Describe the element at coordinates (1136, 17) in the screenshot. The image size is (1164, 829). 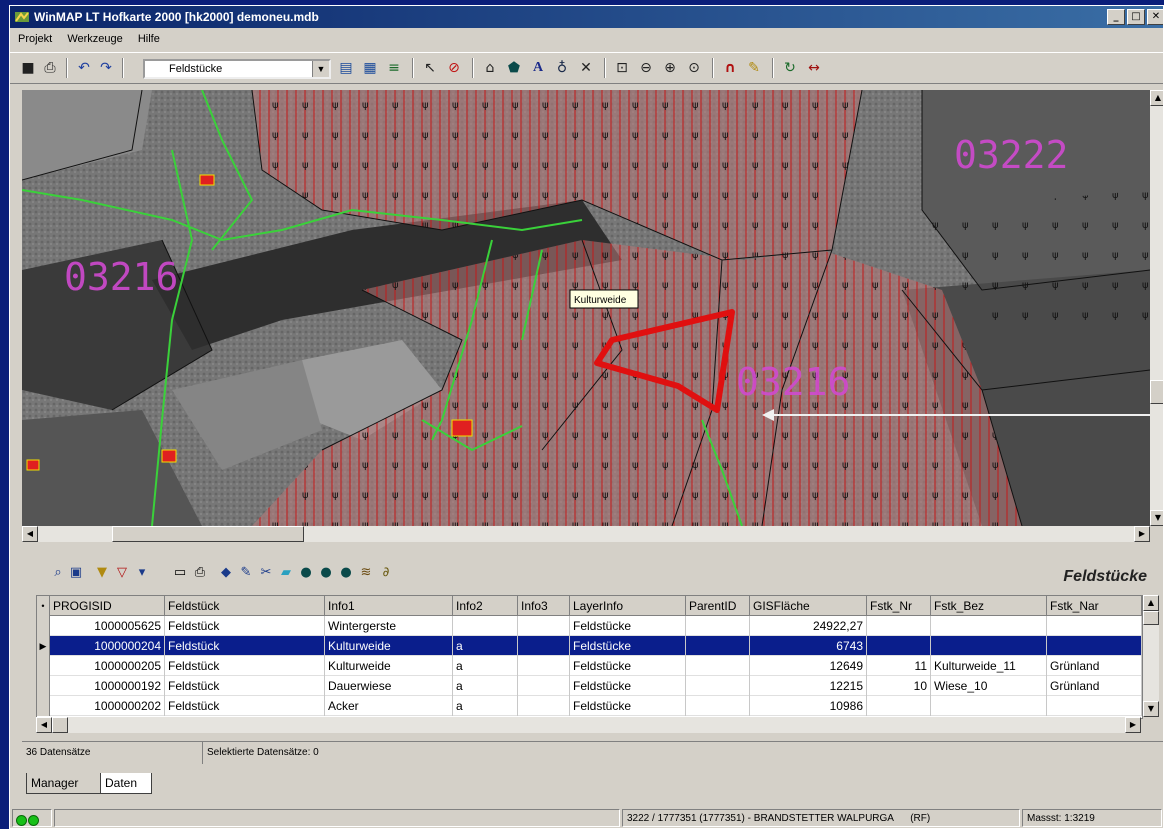
I see `maximize-button: □` at that location.